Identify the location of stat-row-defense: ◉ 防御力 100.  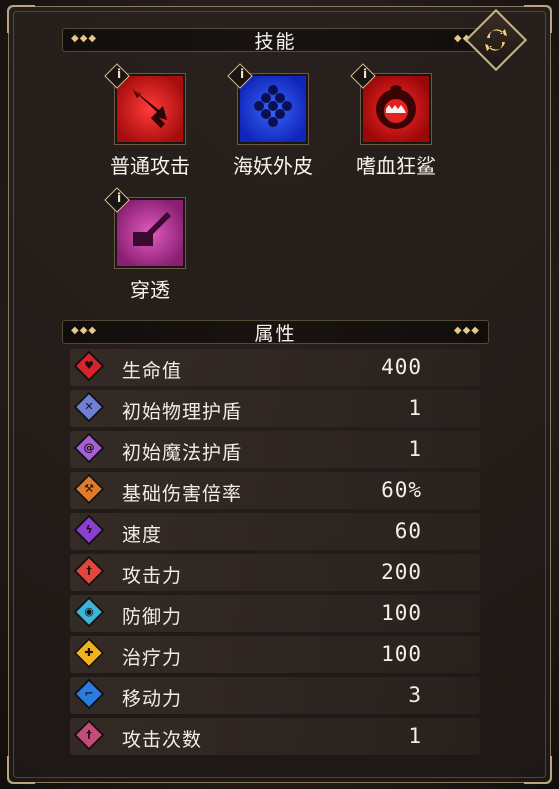
(275, 613).